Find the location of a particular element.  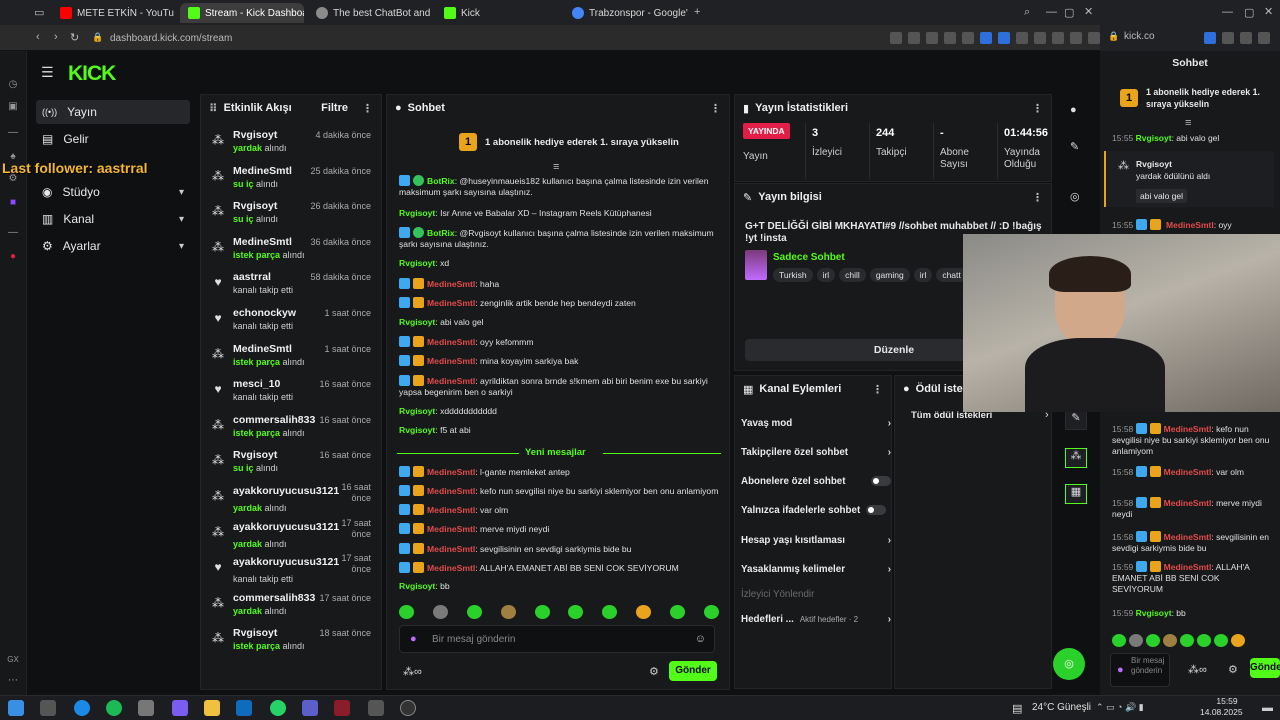

close-window-icon: ✕ is located at coordinates (1268, 11).